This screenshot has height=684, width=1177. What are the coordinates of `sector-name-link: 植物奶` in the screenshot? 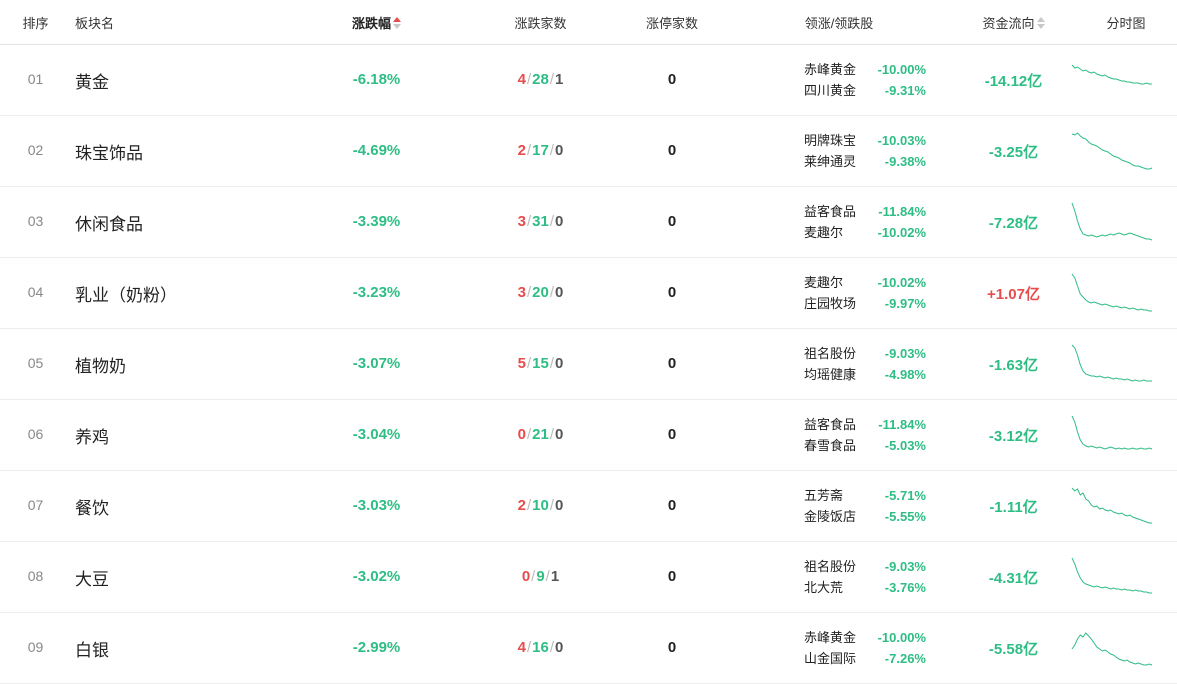 It's located at (100, 366).